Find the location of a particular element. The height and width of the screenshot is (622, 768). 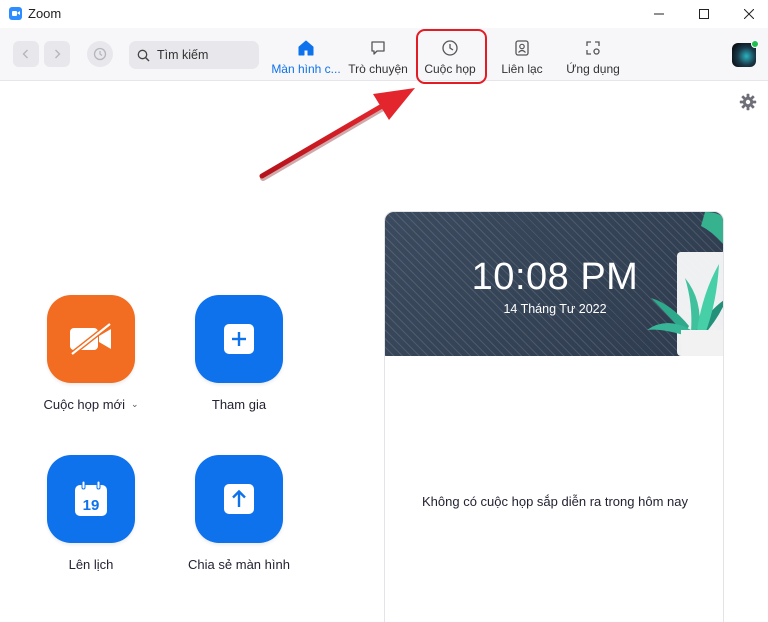

new-meeting-tile is located at coordinates (91, 339).